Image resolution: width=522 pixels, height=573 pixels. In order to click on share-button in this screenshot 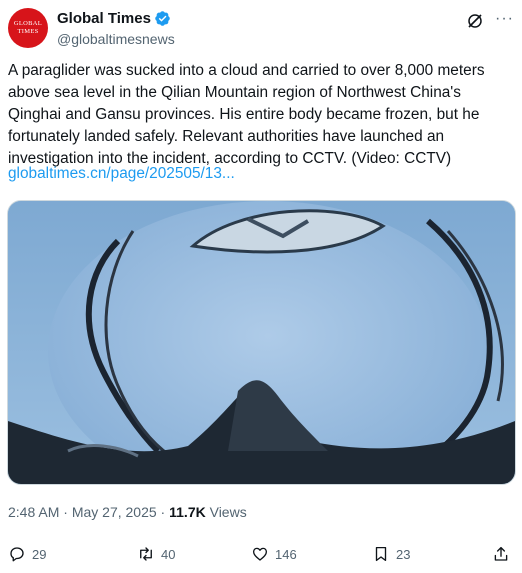, I will do `click(501, 554)`.